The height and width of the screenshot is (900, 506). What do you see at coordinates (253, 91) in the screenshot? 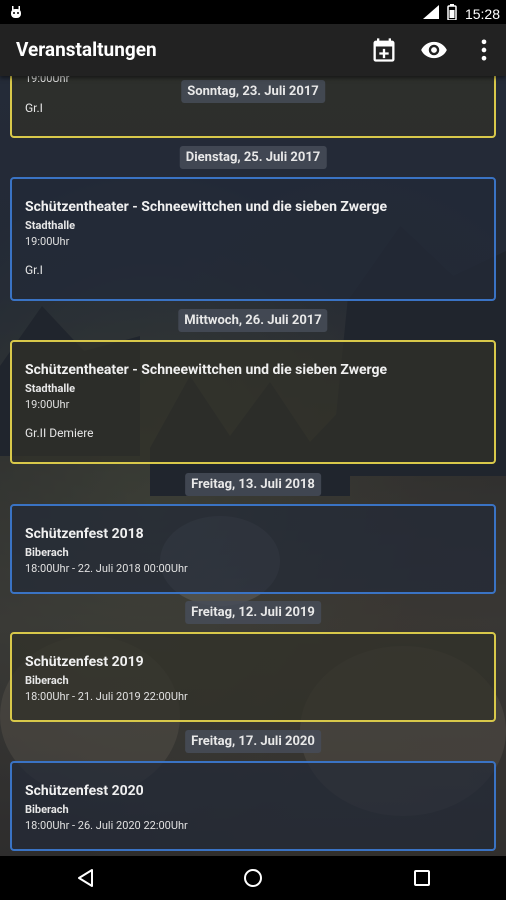
I see `date-header: Sonntag, 23. Juli 2017` at bounding box center [253, 91].